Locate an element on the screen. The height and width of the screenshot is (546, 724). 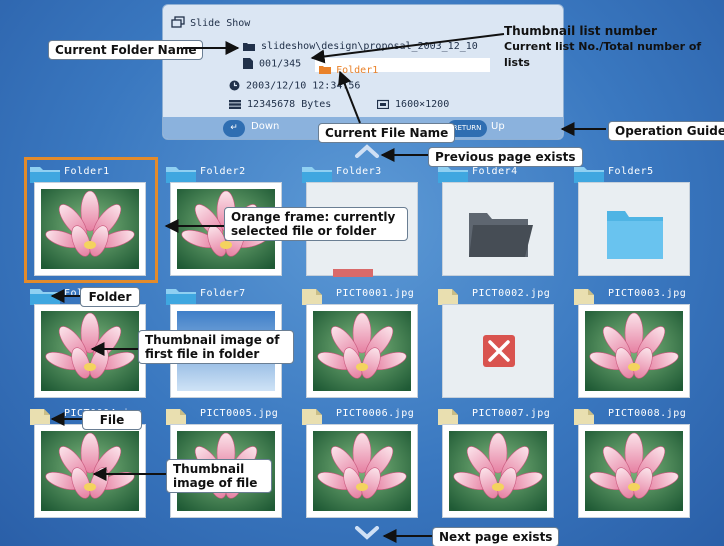
file-counter-row: 001/345 is located at coordinates (272, 64).